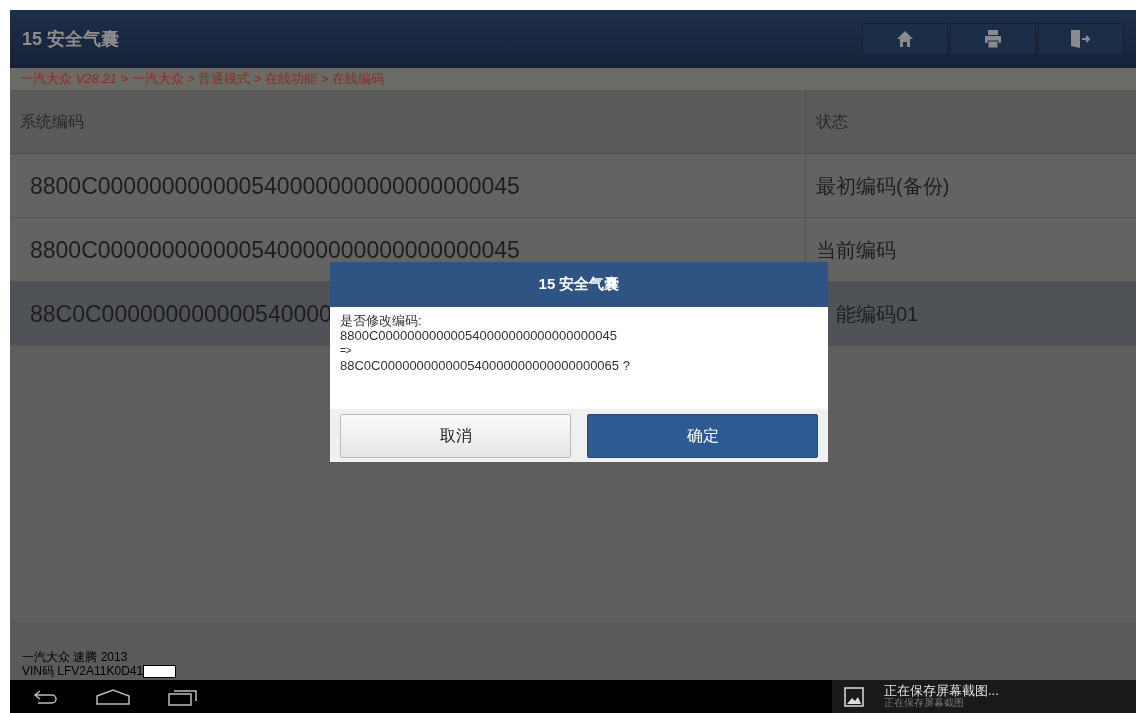  What do you see at coordinates (924, 702) in the screenshot?
I see `notification-subtitle: 正在保存屏幕截图` at bounding box center [924, 702].